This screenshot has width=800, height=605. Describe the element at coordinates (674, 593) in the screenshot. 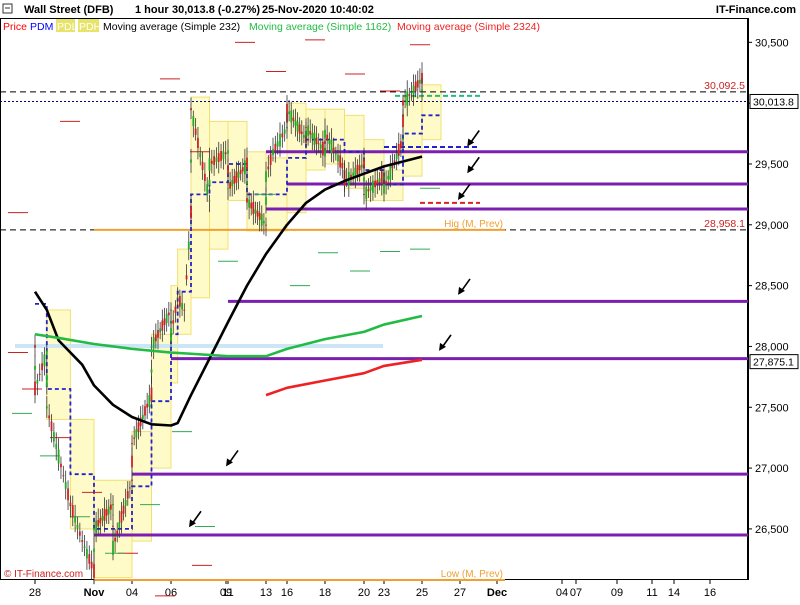

I see `x-tick-label: 14` at that location.